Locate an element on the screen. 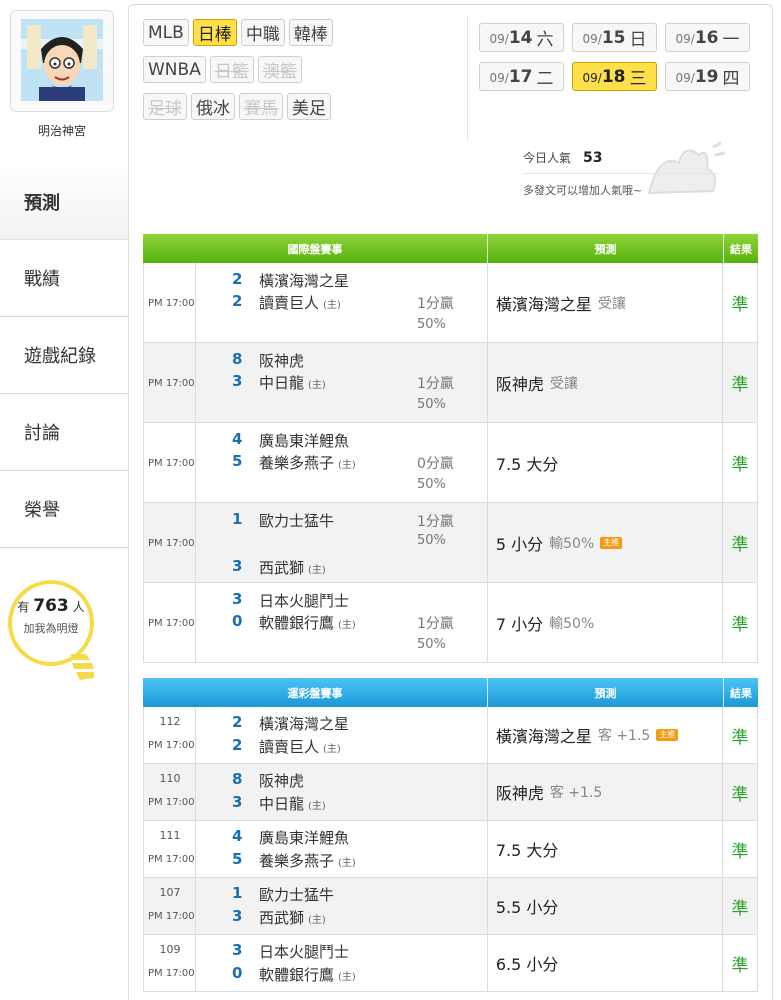  popularity-count: 53 is located at coordinates (593, 158).